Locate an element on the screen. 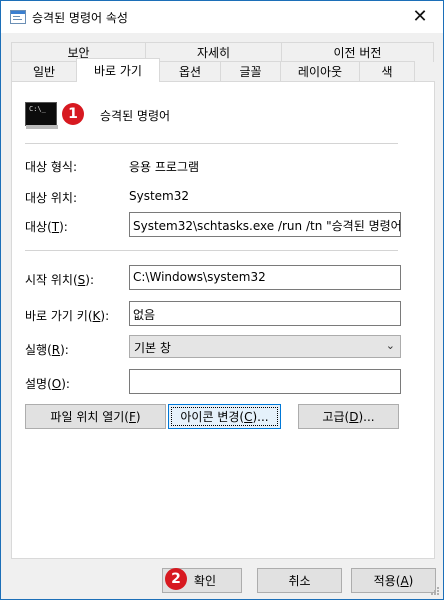 Image resolution: width=444 pixels, height=600 pixels. tab-layout: 레이아웃 is located at coordinates (320, 71).